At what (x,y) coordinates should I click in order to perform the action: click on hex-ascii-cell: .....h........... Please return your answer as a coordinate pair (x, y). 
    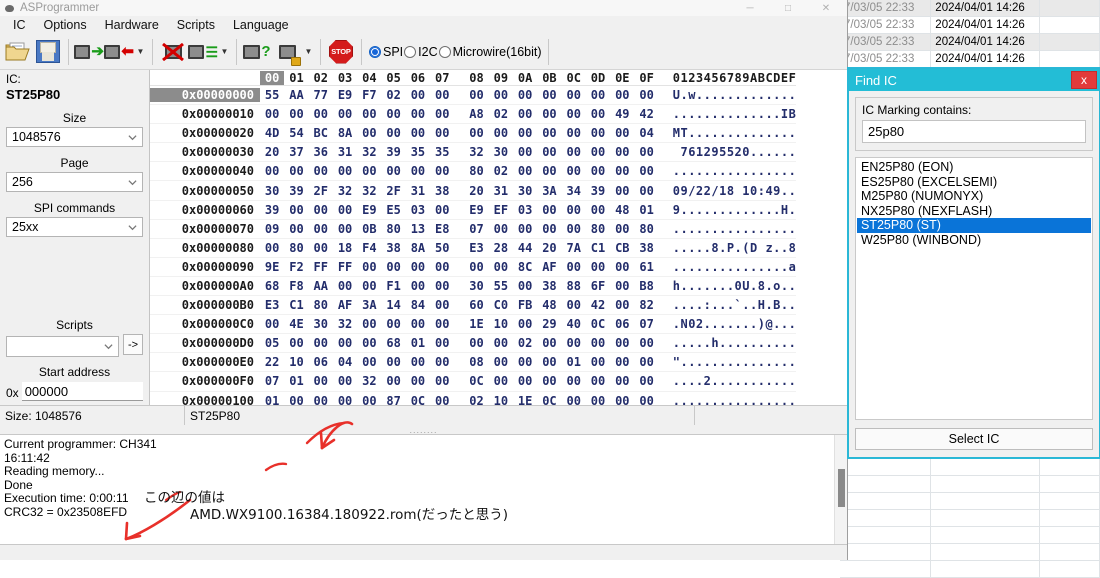
    Looking at the image, I should click on (735, 343).